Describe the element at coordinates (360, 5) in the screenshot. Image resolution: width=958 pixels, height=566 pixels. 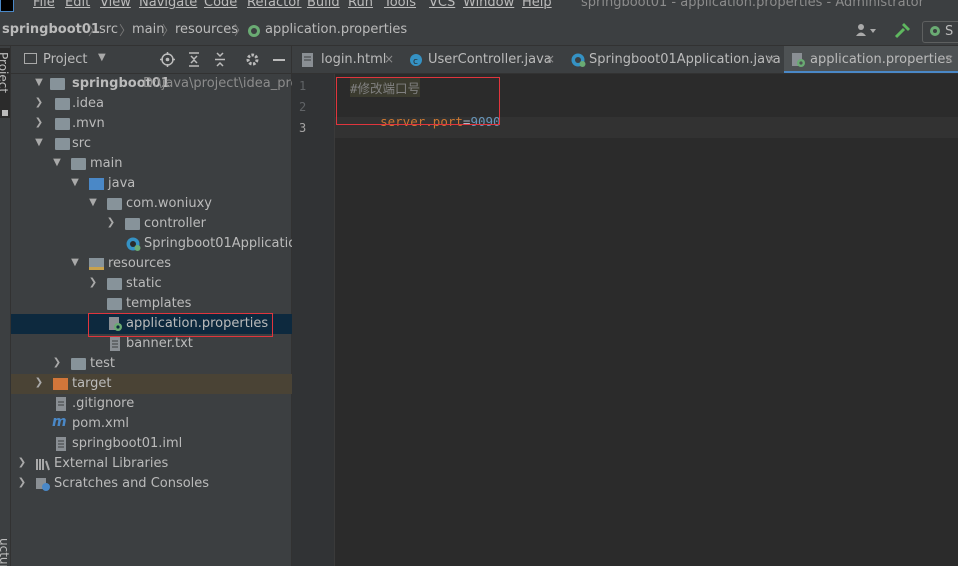
I see `menu-run: Run` at that location.